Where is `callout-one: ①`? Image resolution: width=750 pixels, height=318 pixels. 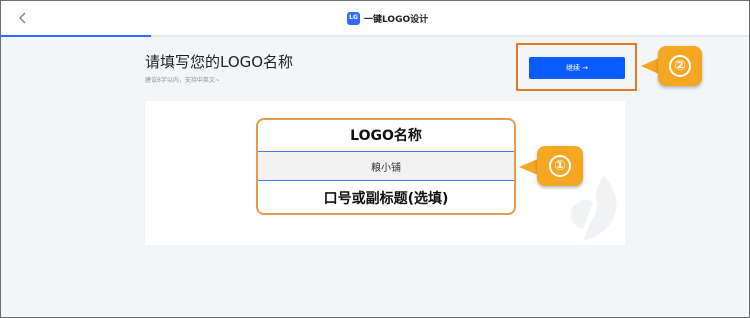 callout-one: ① is located at coordinates (560, 166).